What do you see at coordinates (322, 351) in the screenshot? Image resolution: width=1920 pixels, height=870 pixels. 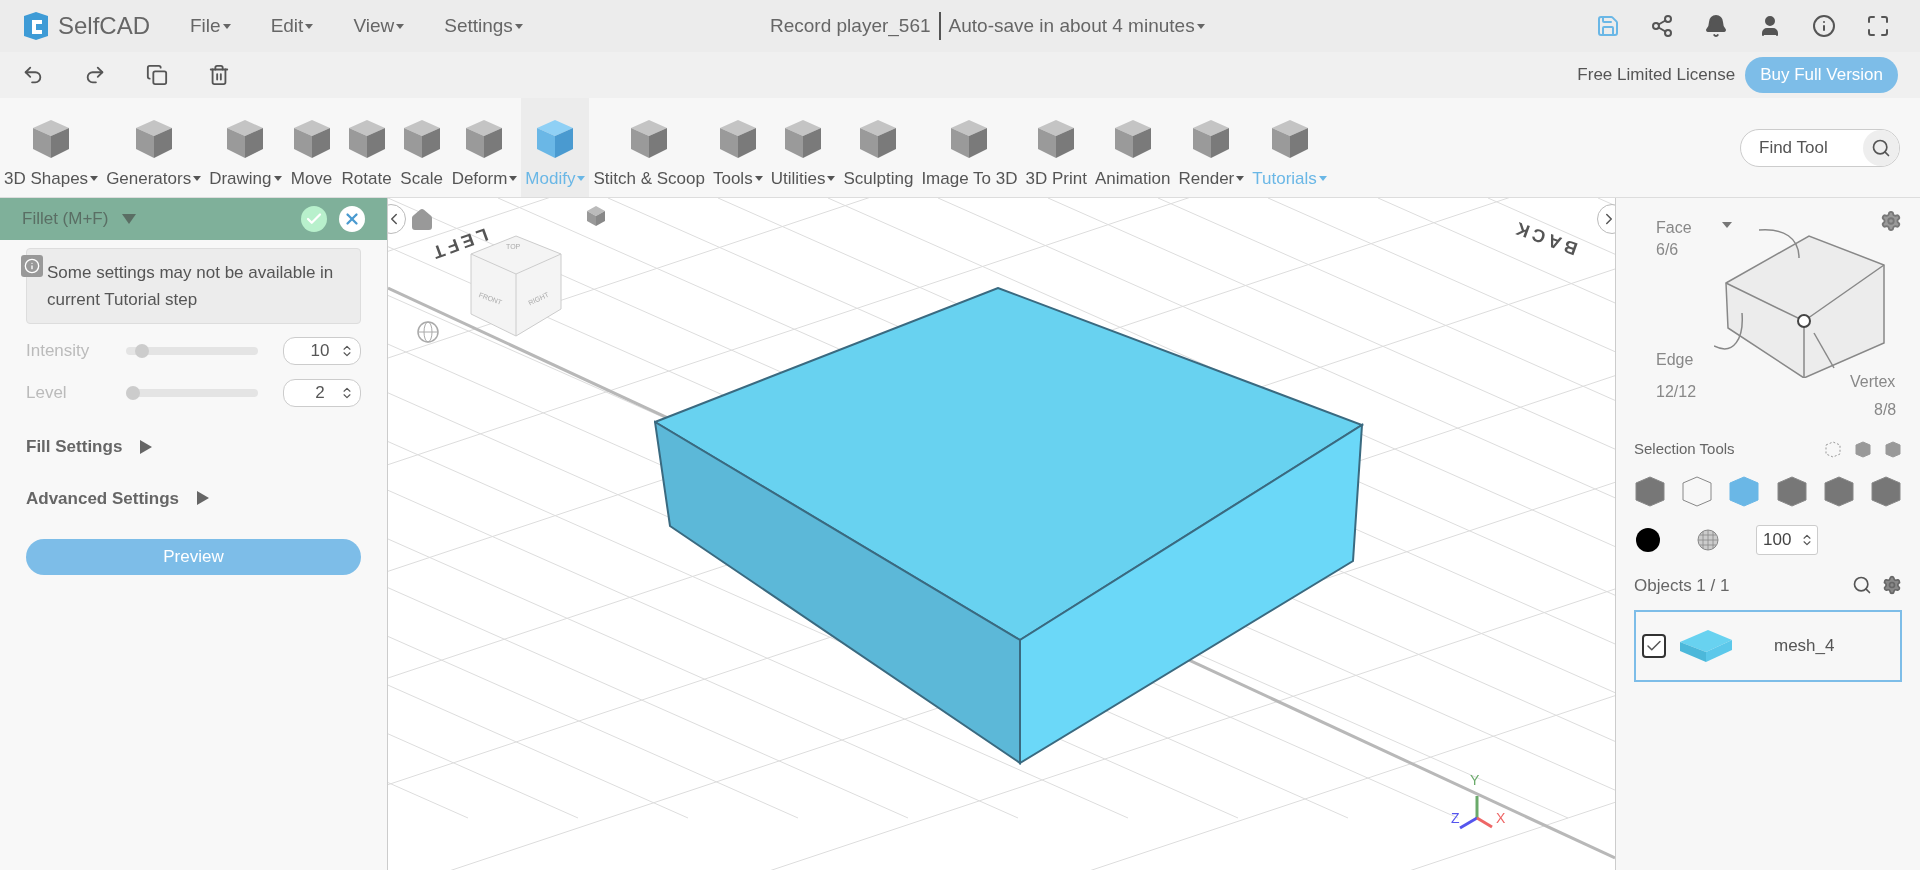 I see `number-field: 10` at bounding box center [322, 351].